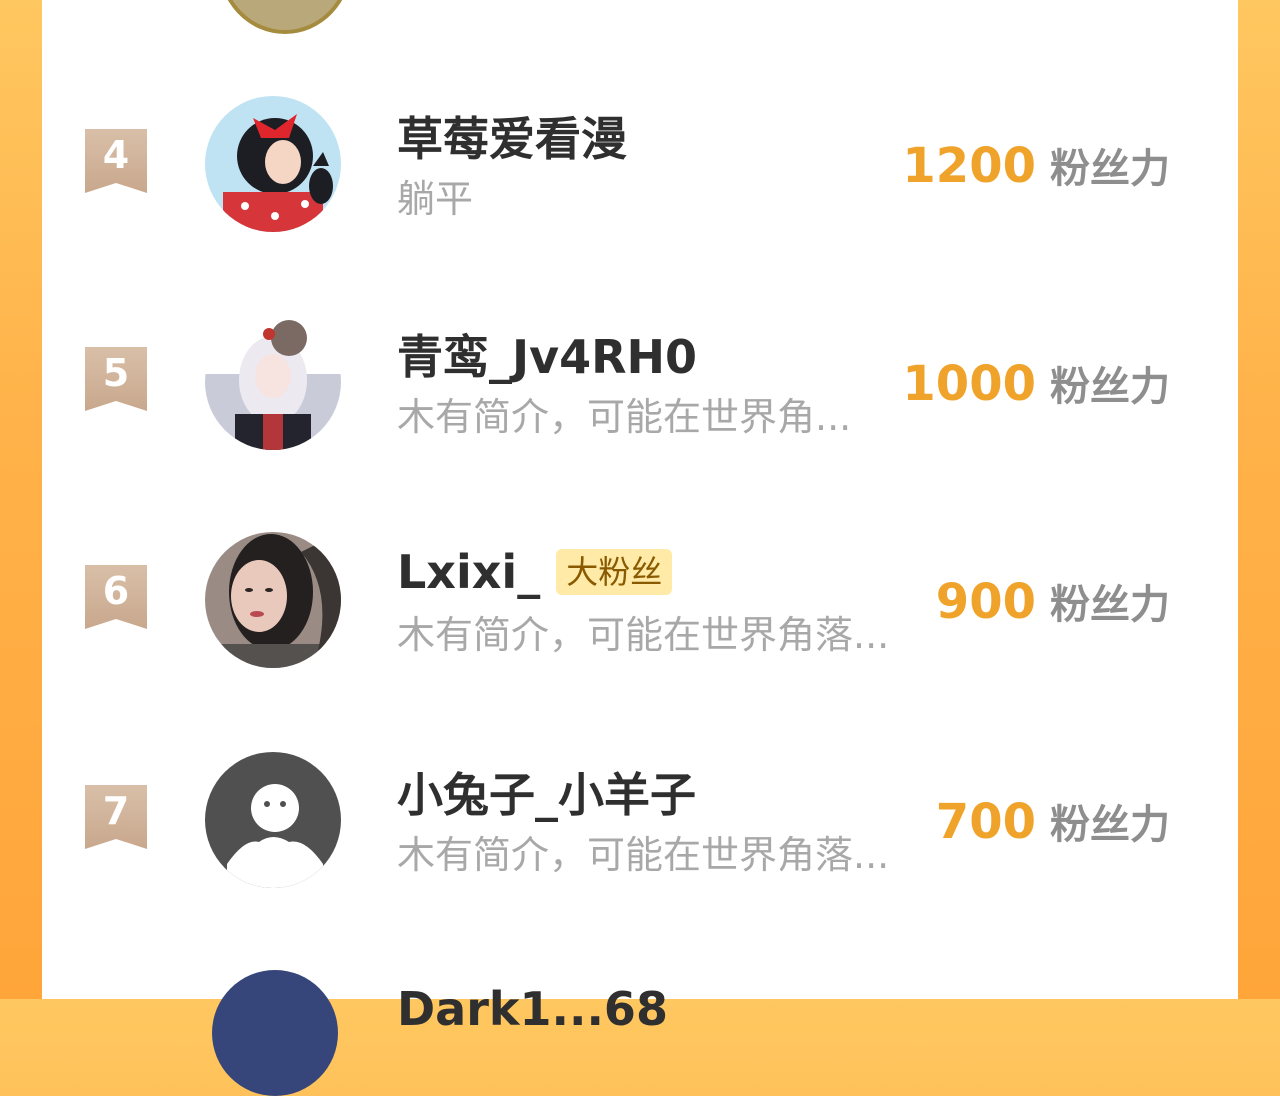 The height and width of the screenshot is (1096, 1280). Describe the element at coordinates (985, 822) in the screenshot. I see `fan-power-value: 700` at that location.